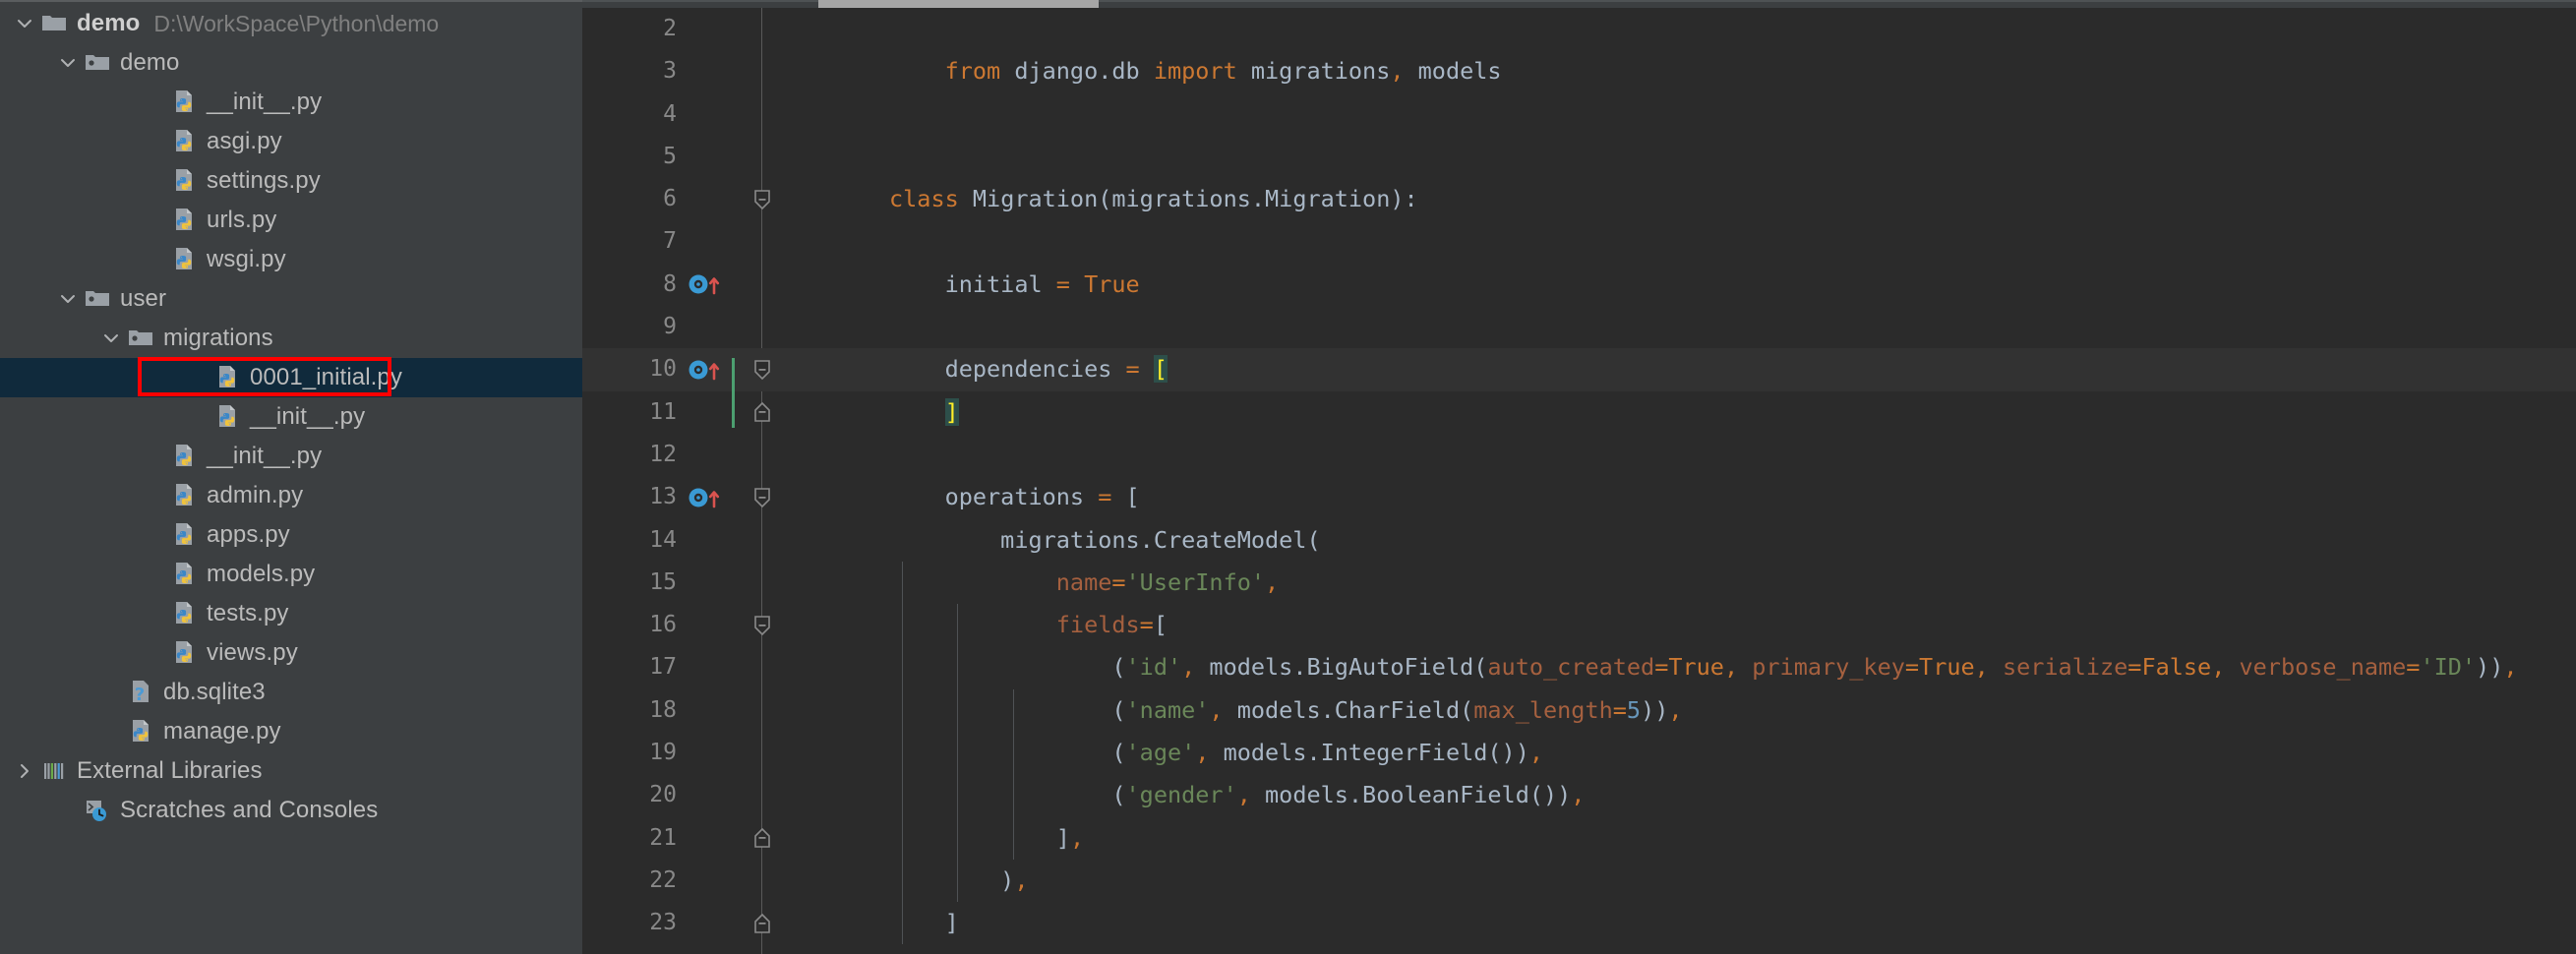 This screenshot has width=2576, height=954. I want to click on tree-item-demo-root: demo D:\WorkSpace\Python\demo, so click(291, 23).